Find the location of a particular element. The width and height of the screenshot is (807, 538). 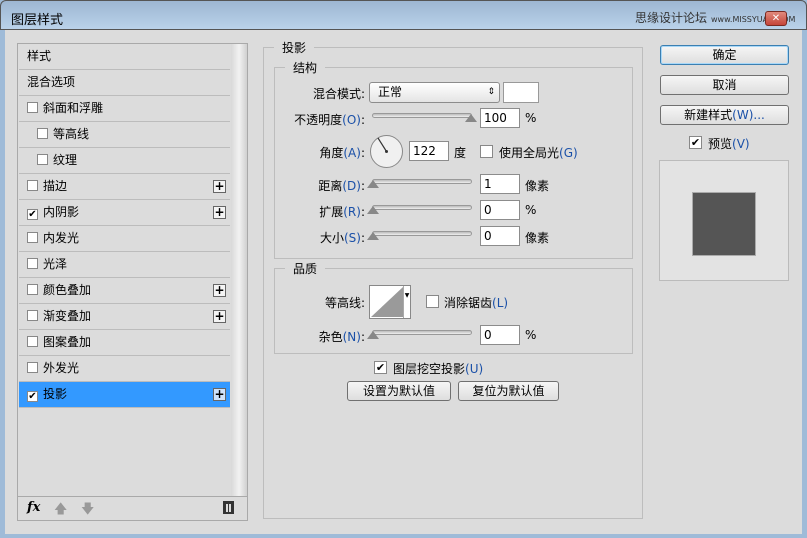

style-list-item: 描边 + is located at coordinates (124, 187).